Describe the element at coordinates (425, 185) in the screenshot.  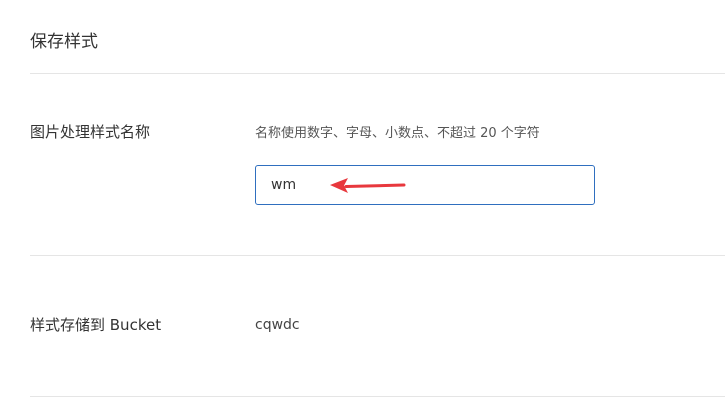
I see `style-name-input` at that location.